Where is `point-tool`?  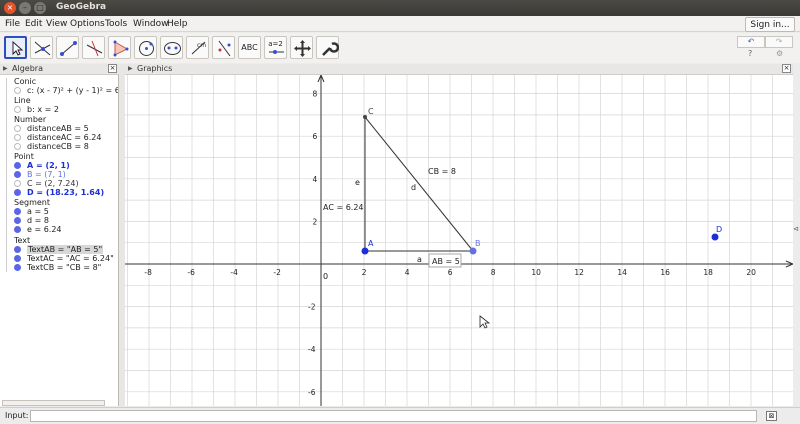
point-tool is located at coordinates (41, 47).